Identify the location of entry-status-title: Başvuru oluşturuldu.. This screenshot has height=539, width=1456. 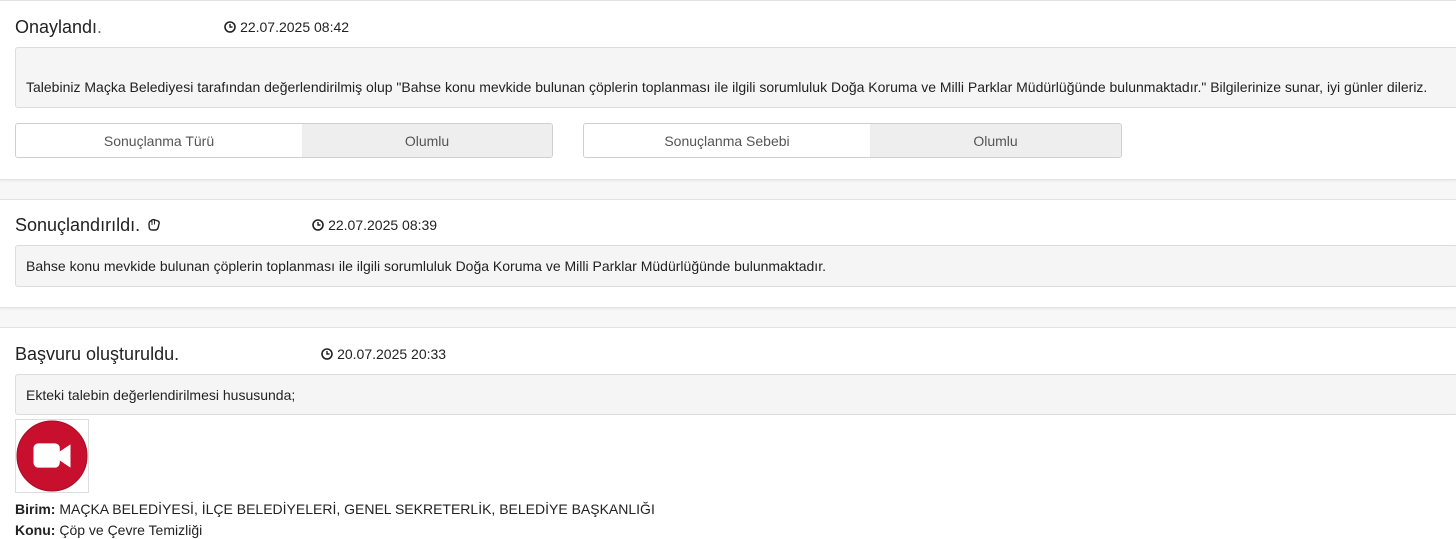
(97, 353).